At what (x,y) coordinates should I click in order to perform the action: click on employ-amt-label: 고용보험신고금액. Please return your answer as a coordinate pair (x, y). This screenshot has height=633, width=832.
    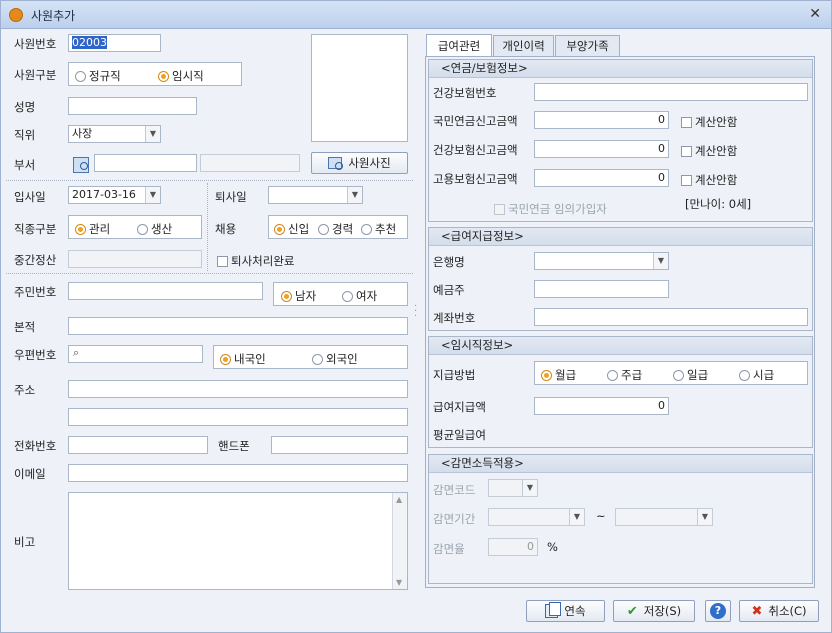
    Looking at the image, I should click on (475, 179).